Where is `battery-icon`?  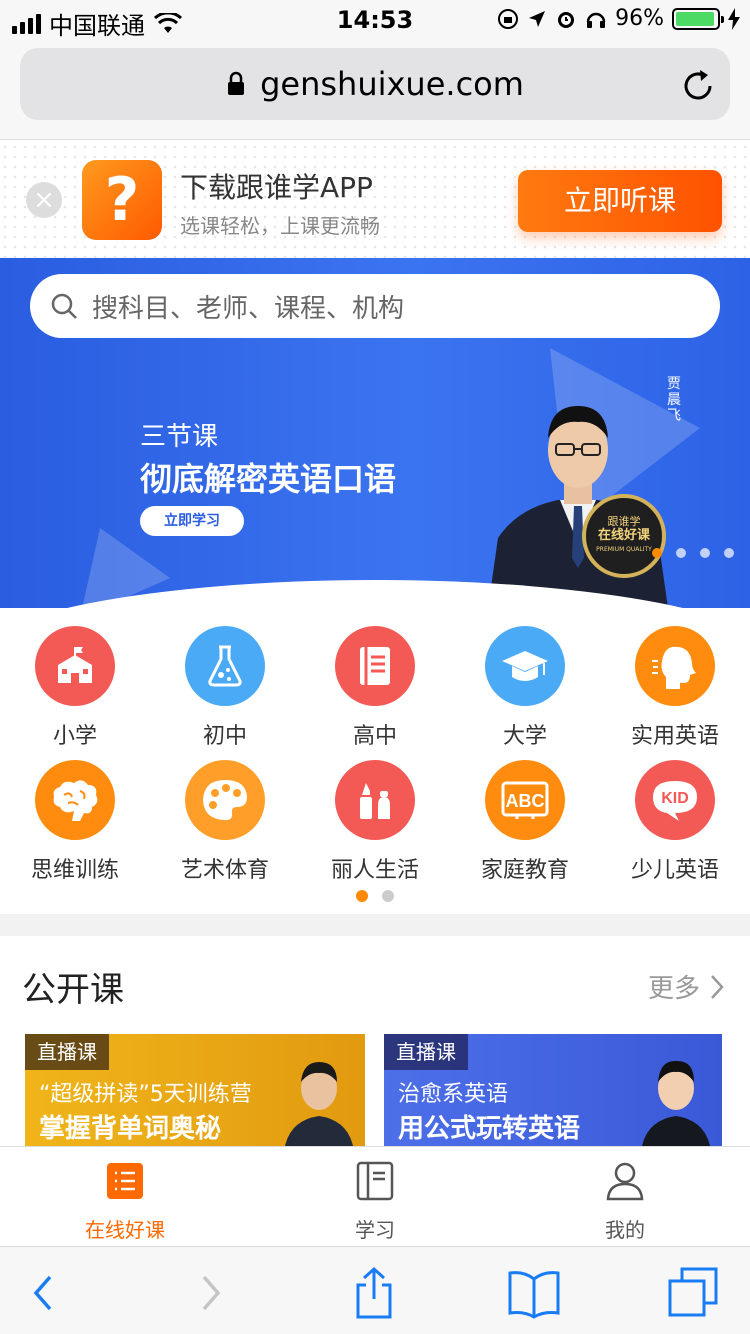
battery-icon is located at coordinates (698, 18).